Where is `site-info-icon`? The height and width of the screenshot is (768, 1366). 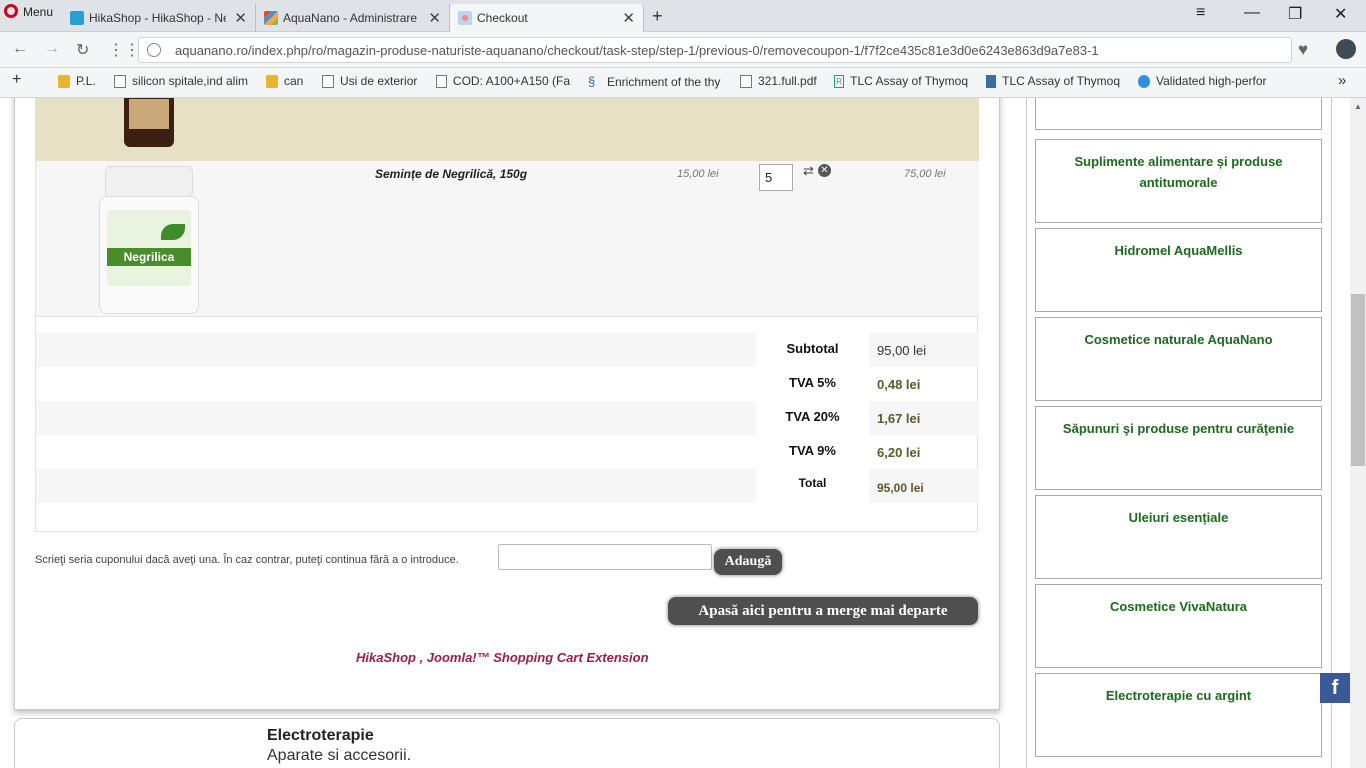
site-info-icon is located at coordinates (154, 50).